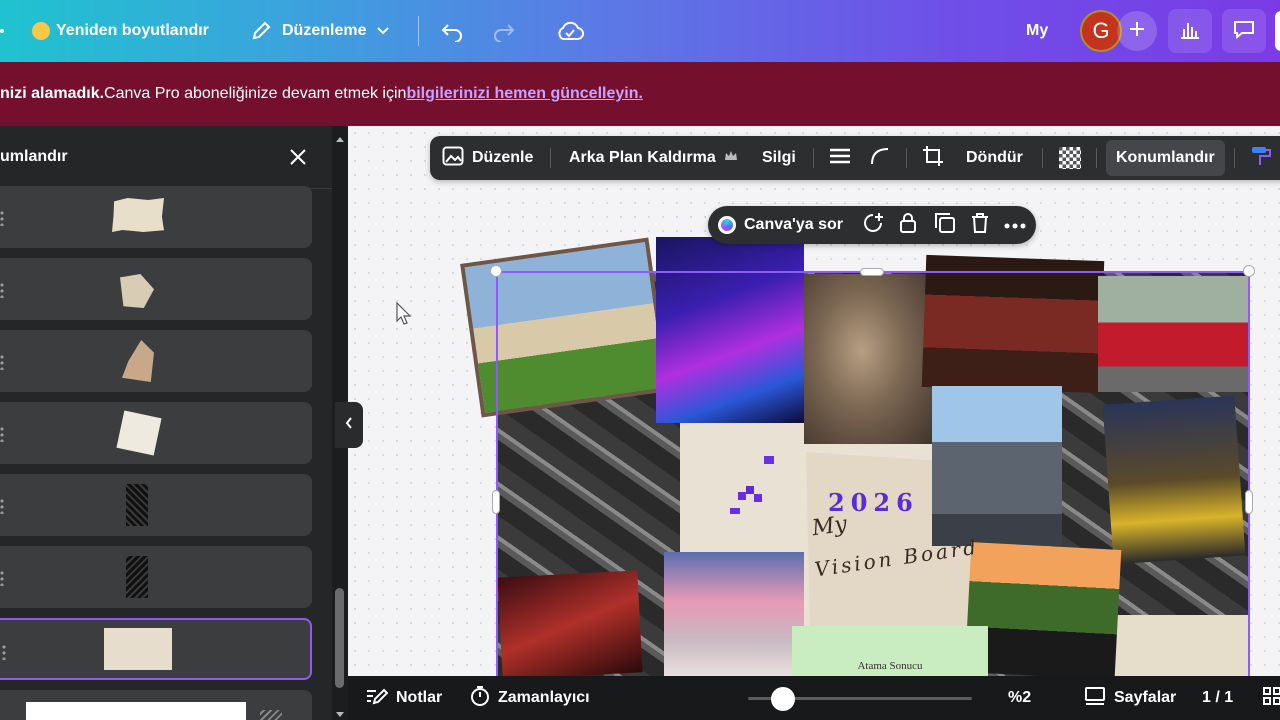 The width and height of the screenshot is (1280, 720). I want to click on comment-add-button, so click(873, 225).